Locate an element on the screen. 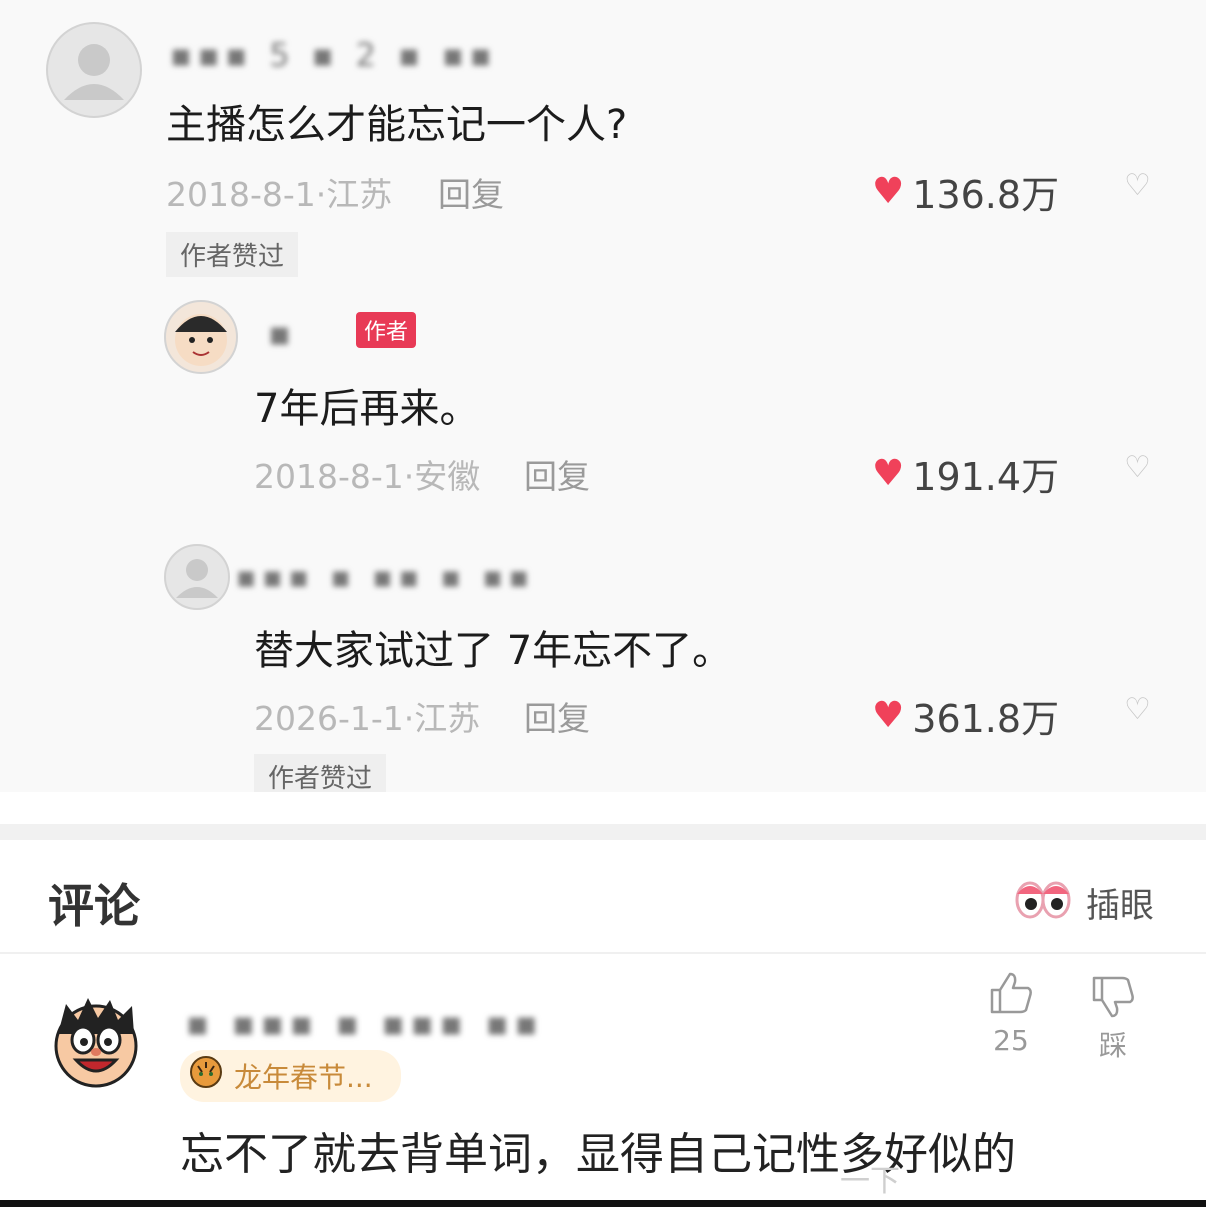  thumbs-up-icon is located at coordinates (1011, 993).